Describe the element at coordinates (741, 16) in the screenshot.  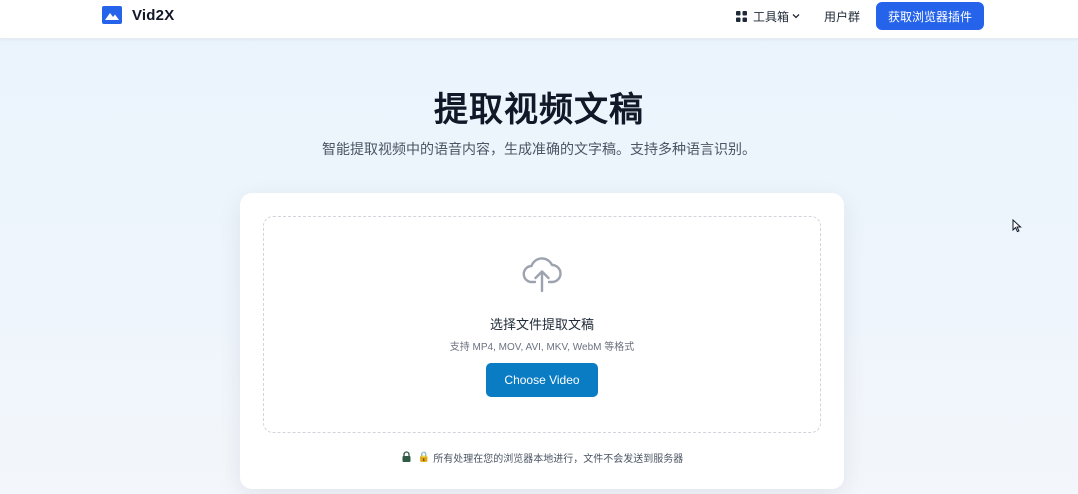
I see `grid-icon` at that location.